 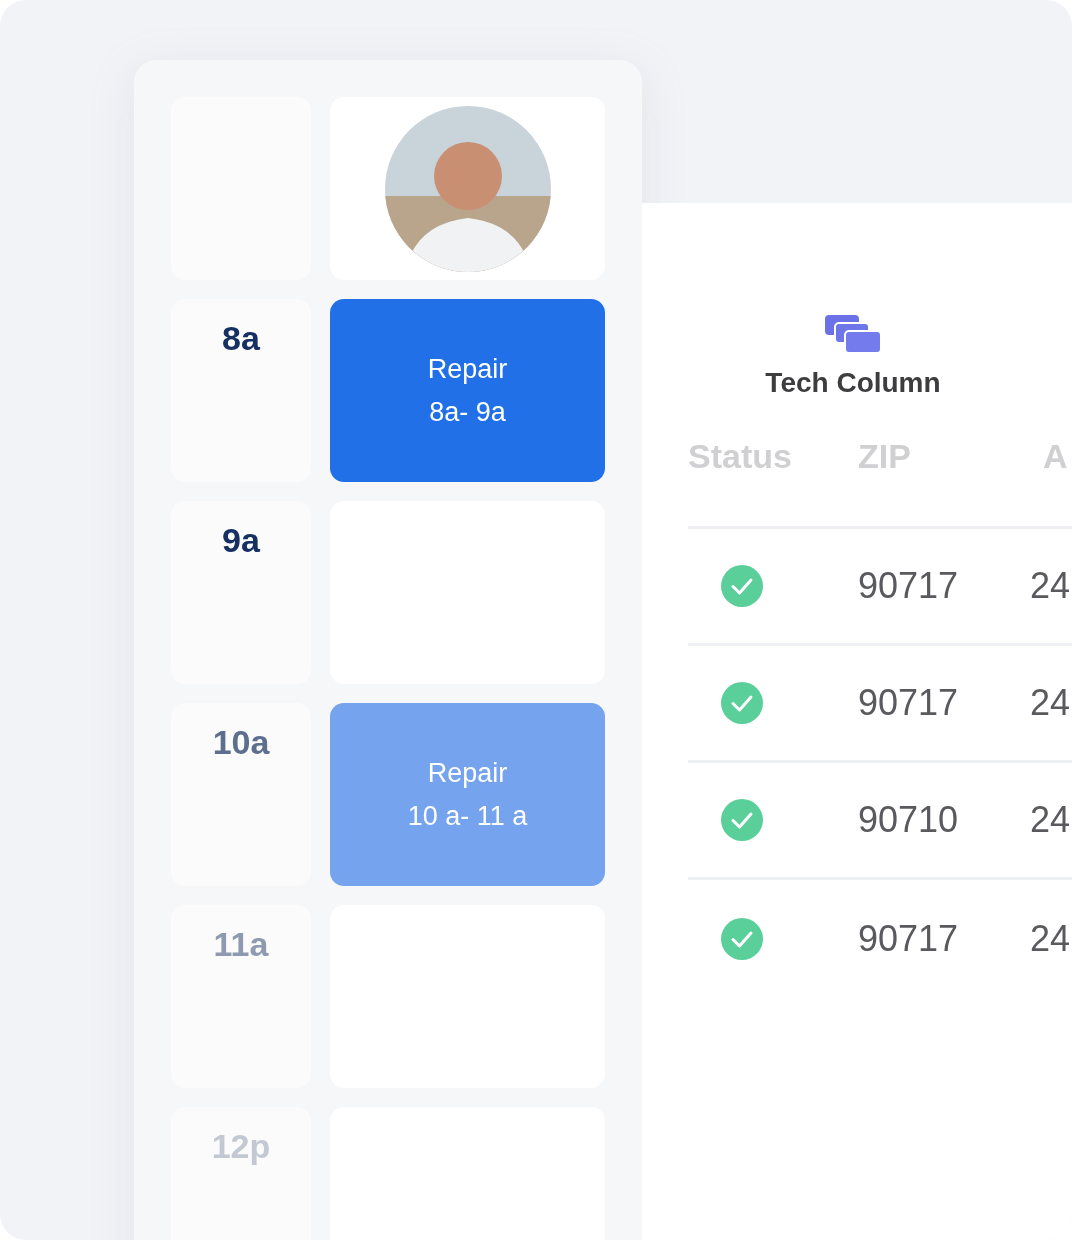 What do you see at coordinates (467, 412) in the screenshot?
I see `event-time: 8a- 9a` at bounding box center [467, 412].